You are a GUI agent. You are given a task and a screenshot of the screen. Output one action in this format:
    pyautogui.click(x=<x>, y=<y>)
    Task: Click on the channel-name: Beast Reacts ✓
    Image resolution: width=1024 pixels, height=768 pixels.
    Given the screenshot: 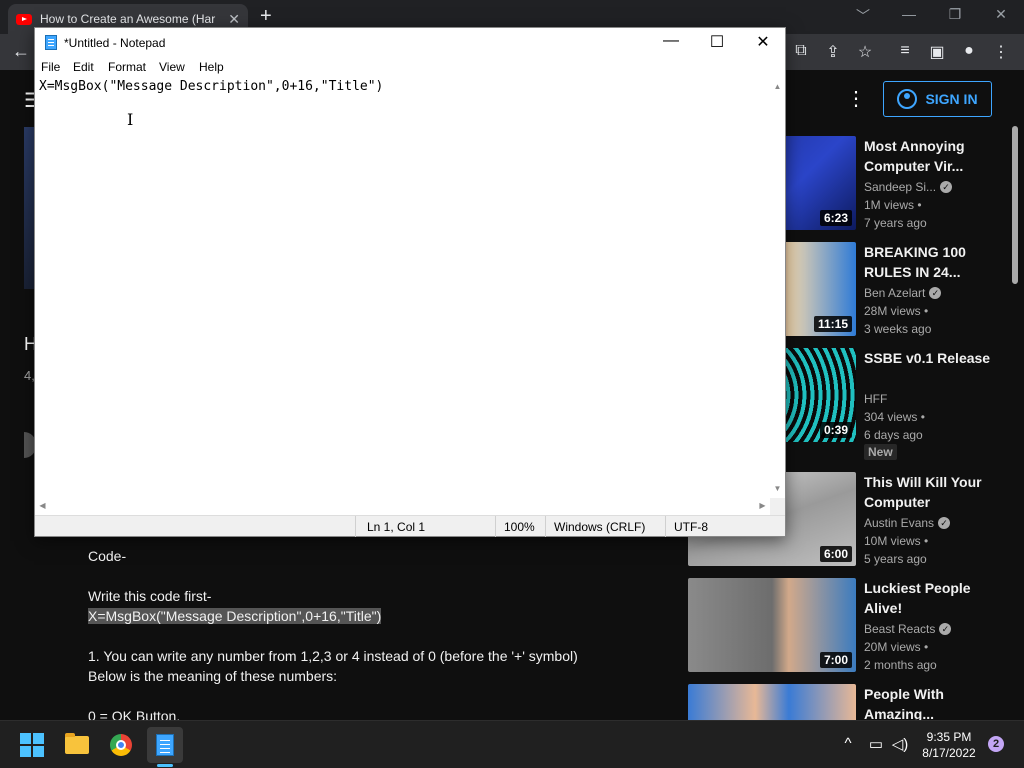 What is the action you would take?
    pyautogui.click(x=908, y=629)
    